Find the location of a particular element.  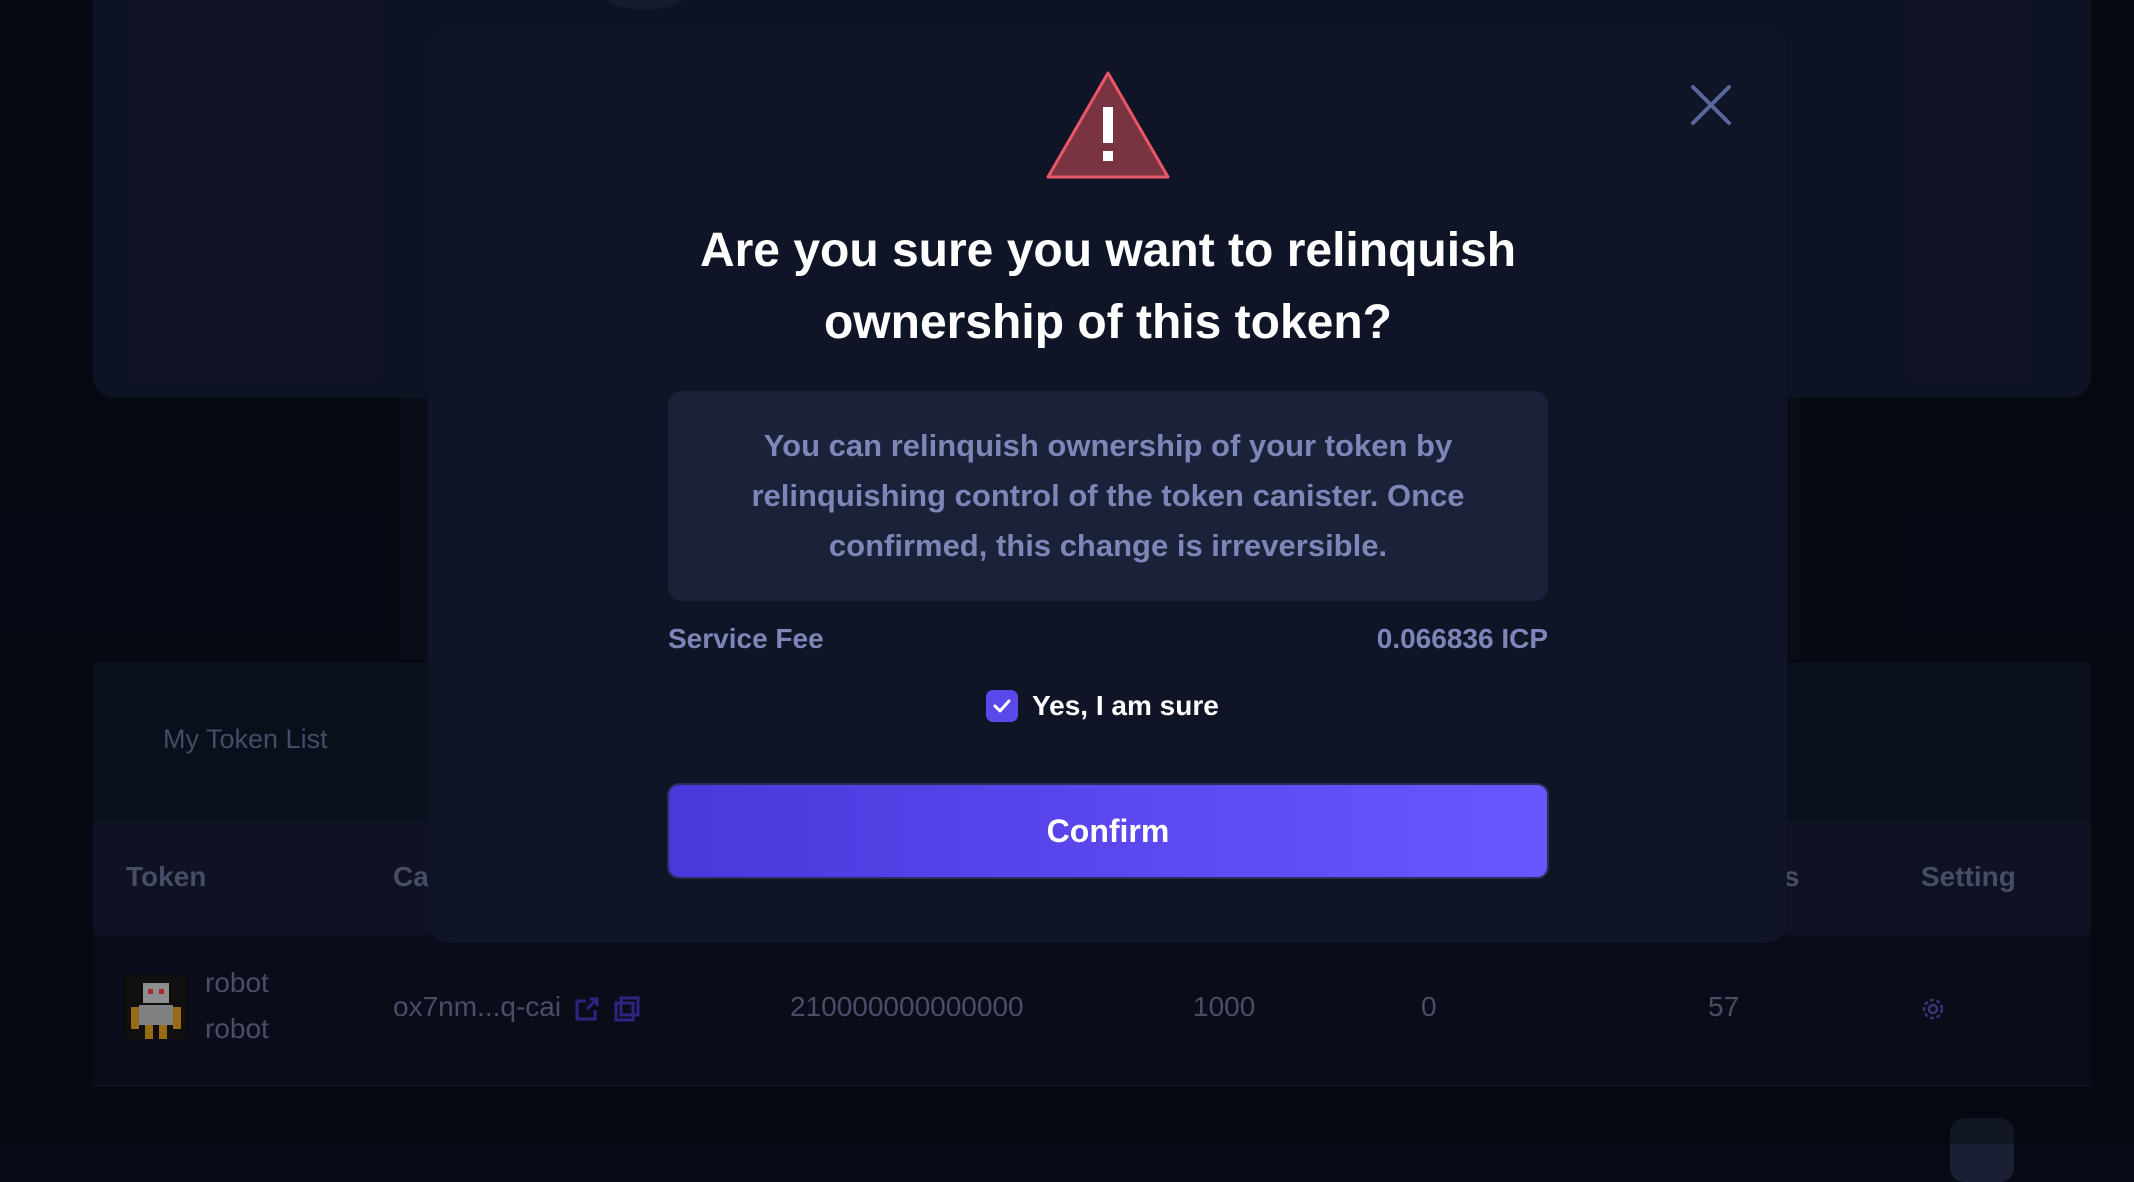

confirm-checkbox-row: Yes, I am sure is located at coordinates (1102, 706).